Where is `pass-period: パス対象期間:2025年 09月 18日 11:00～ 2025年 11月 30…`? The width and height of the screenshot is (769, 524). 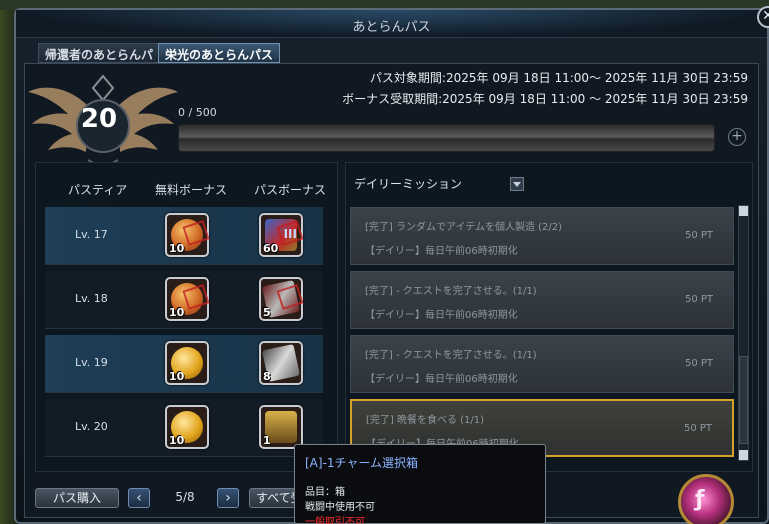
pass-period: パス対象期間:2025年 09月 18日 11:00～ 2025年 11月 30… is located at coordinates (558, 78).